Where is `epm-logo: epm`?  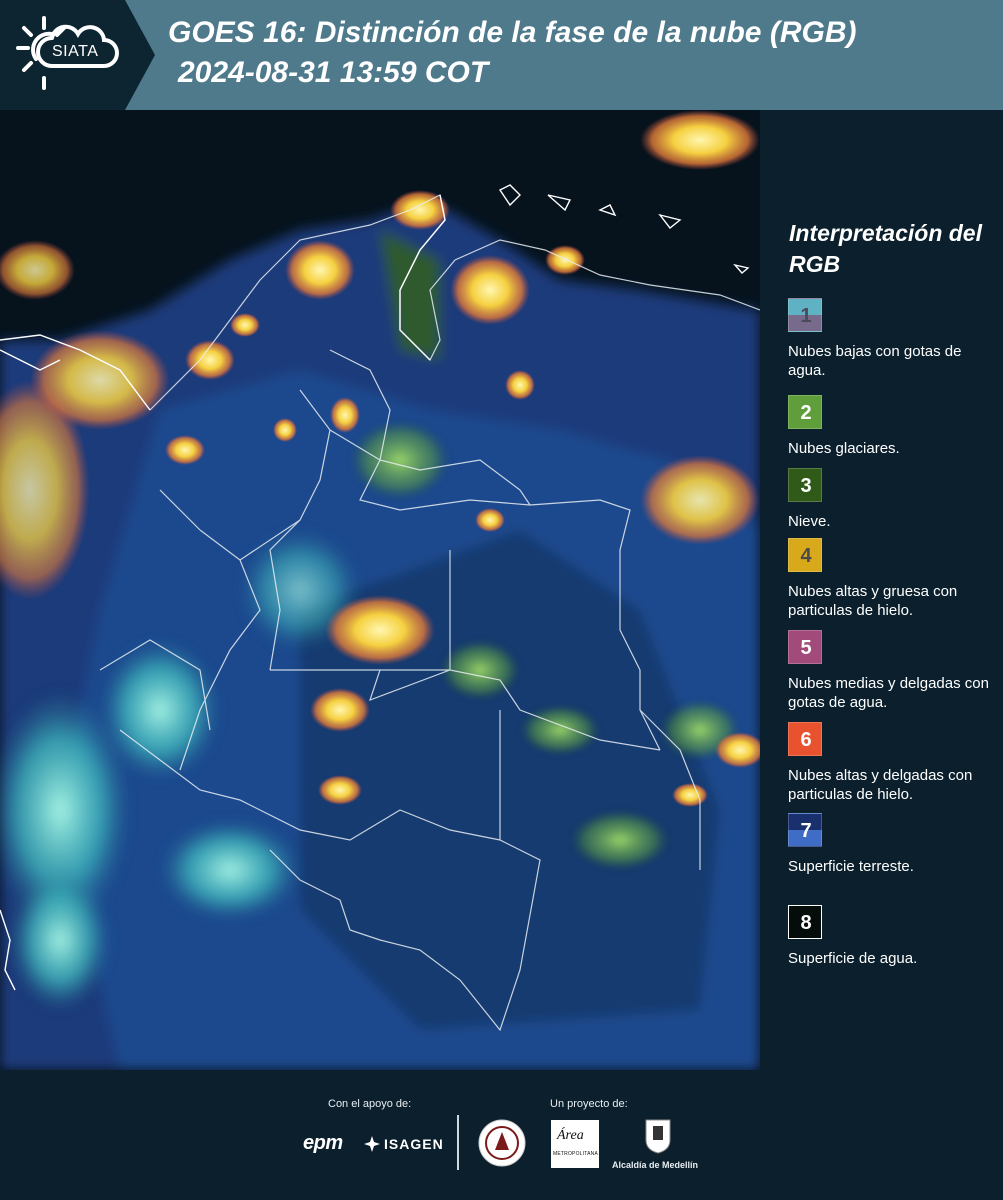 epm-logo: epm is located at coordinates (323, 1143).